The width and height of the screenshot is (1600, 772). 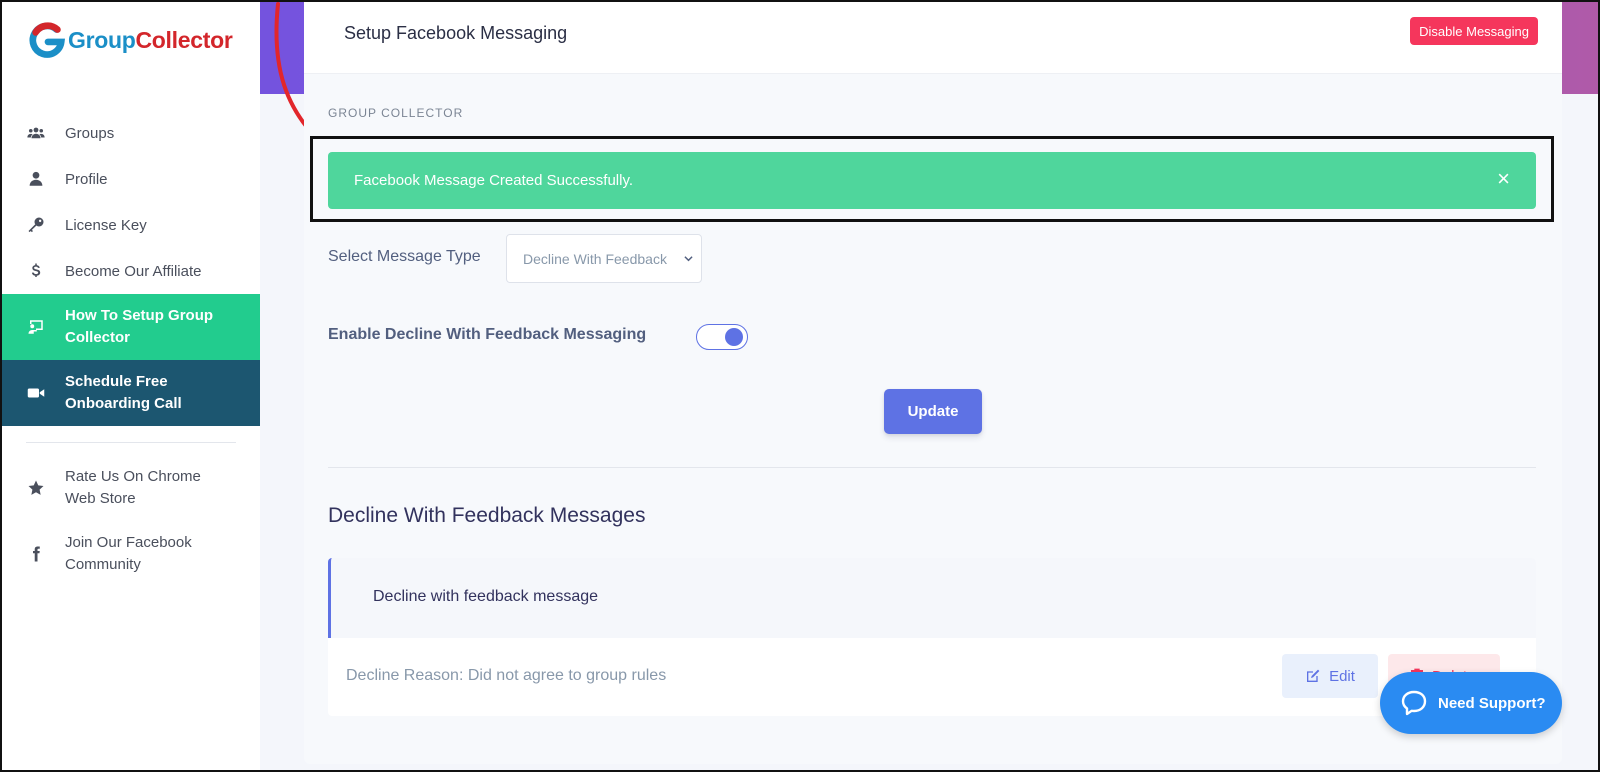 I want to click on sidebar-item-label: Profile, so click(x=86, y=179).